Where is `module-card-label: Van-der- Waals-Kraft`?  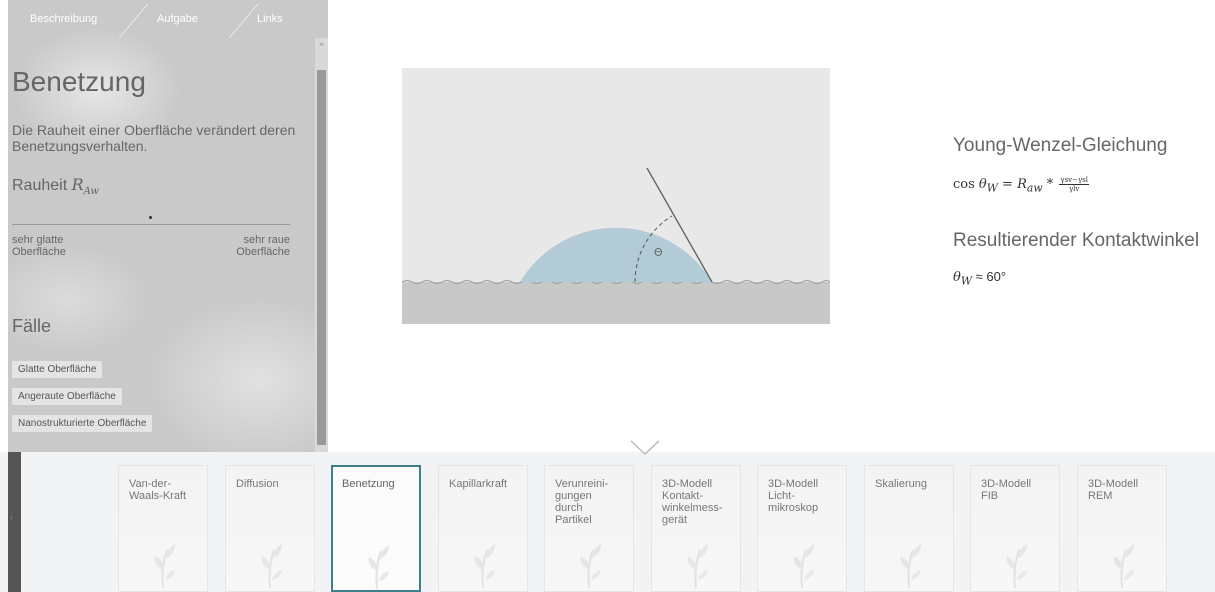
module-card-label: Van-der- Waals-Kraft is located at coordinates (158, 490).